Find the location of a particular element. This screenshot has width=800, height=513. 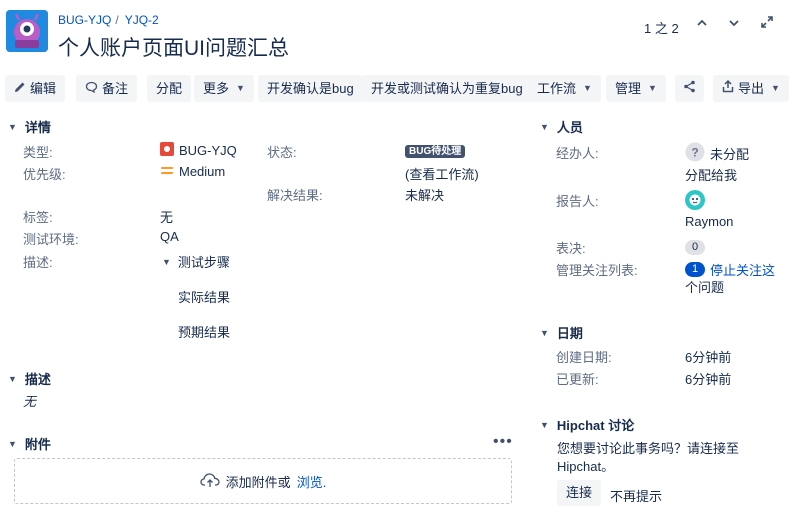

workflow-button-label: 工作流 is located at coordinates (557, 88).